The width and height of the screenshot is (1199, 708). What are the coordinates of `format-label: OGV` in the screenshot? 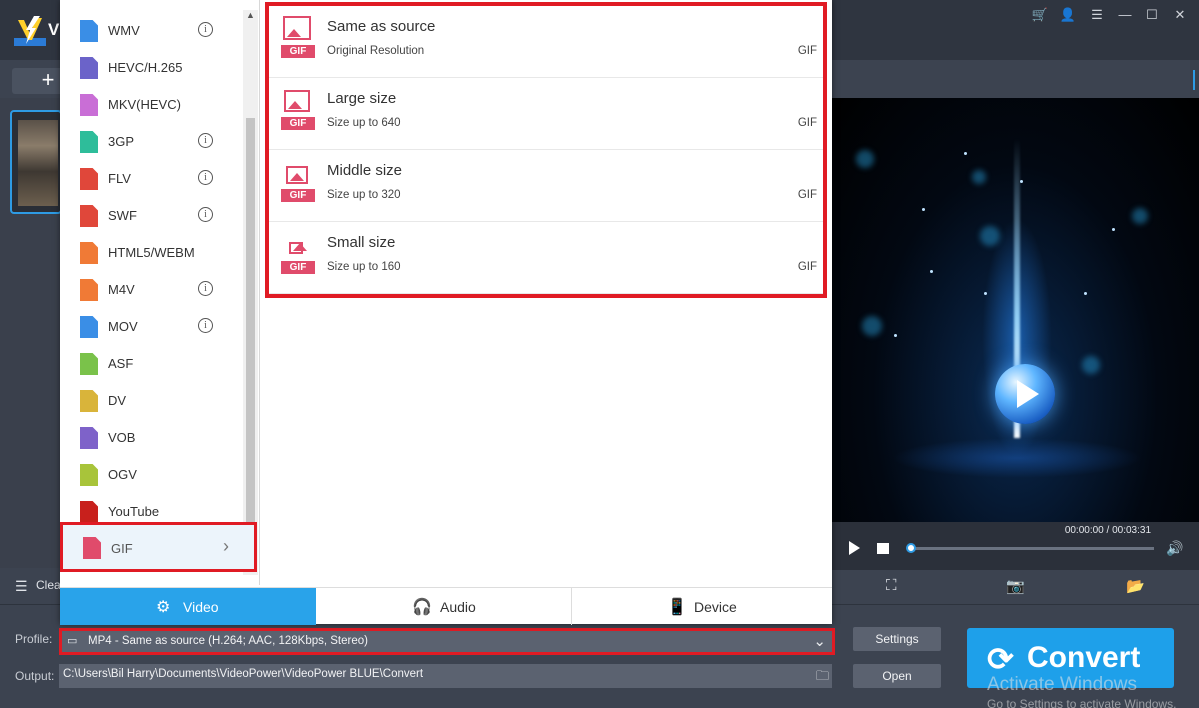 It's located at (122, 474).